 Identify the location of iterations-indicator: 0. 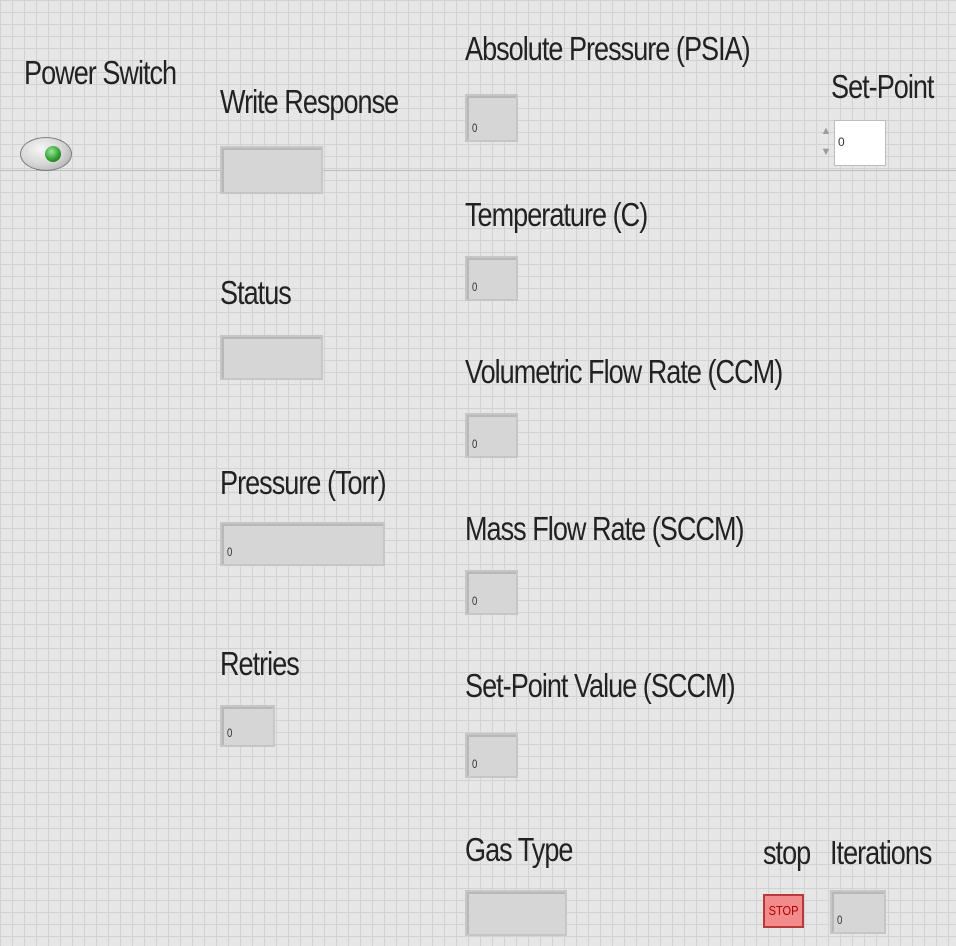
(858, 912).